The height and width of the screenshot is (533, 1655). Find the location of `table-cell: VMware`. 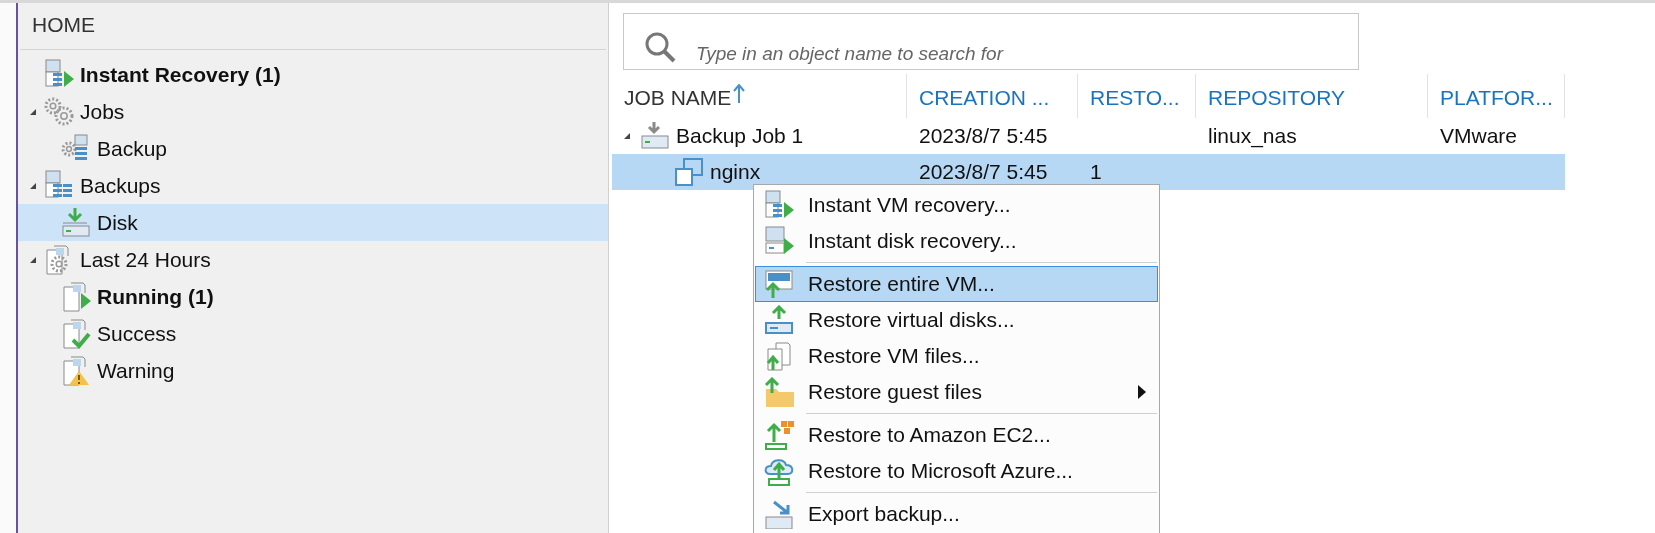

table-cell: VMware is located at coordinates (1479, 136).